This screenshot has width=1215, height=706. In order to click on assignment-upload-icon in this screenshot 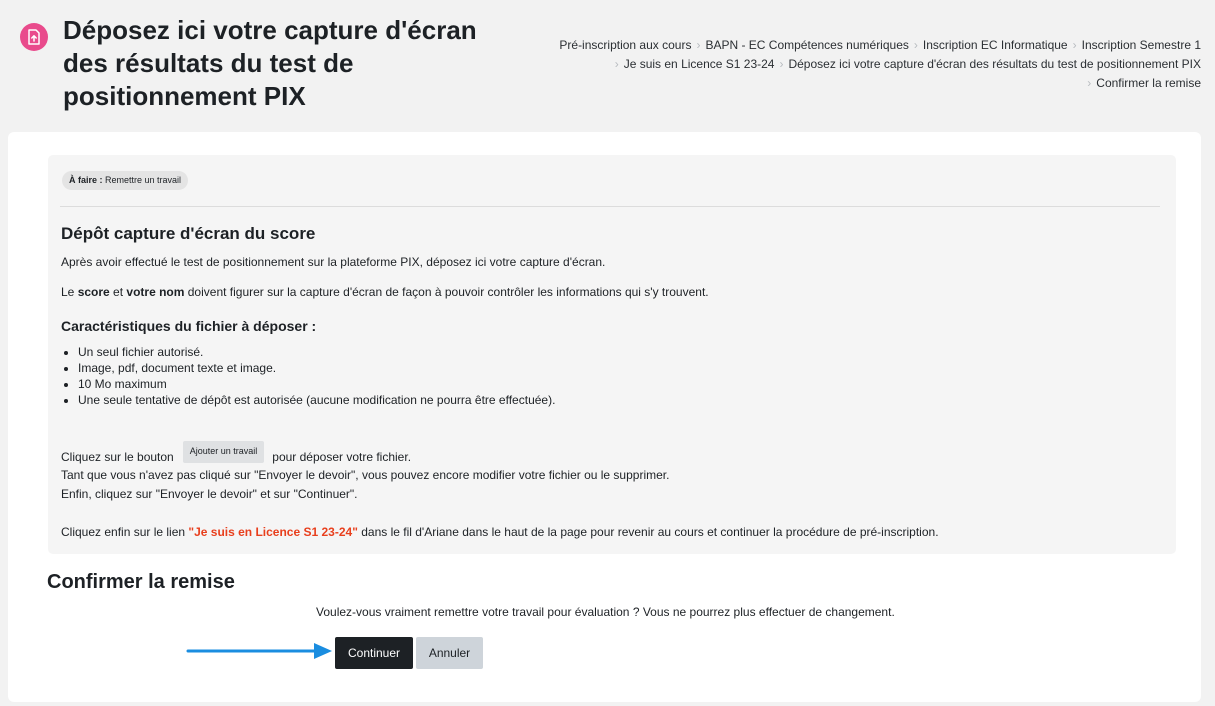, I will do `click(34, 37)`.